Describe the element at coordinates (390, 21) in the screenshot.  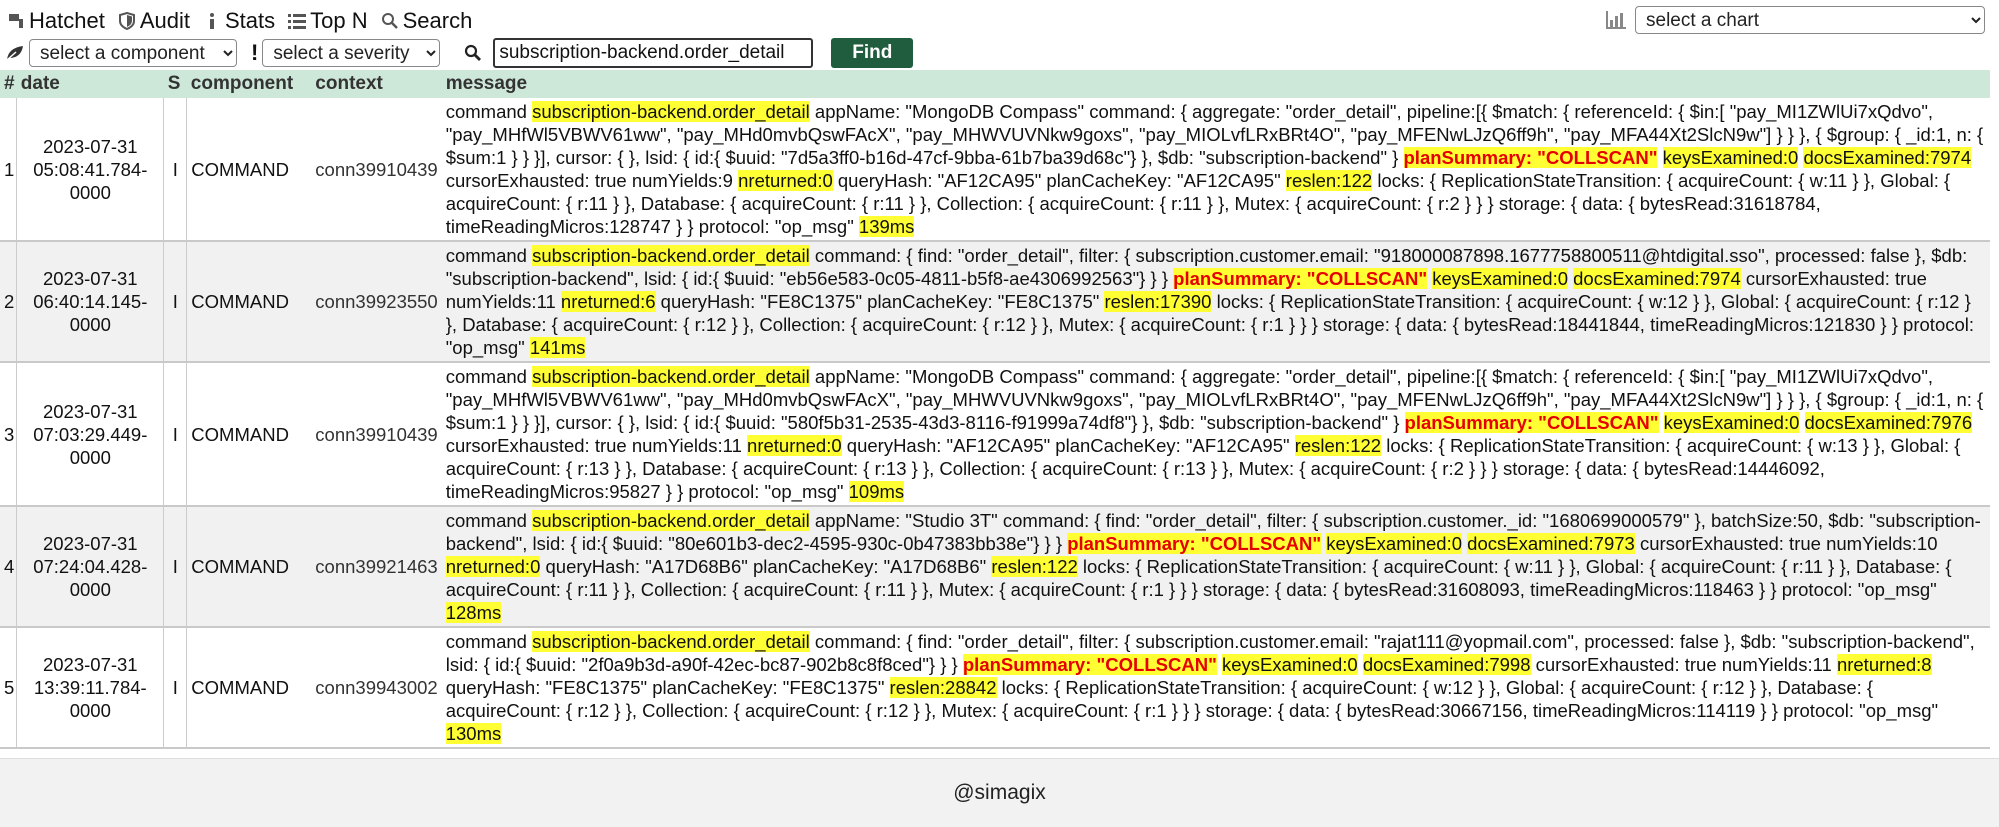
I see `search-icon` at that location.